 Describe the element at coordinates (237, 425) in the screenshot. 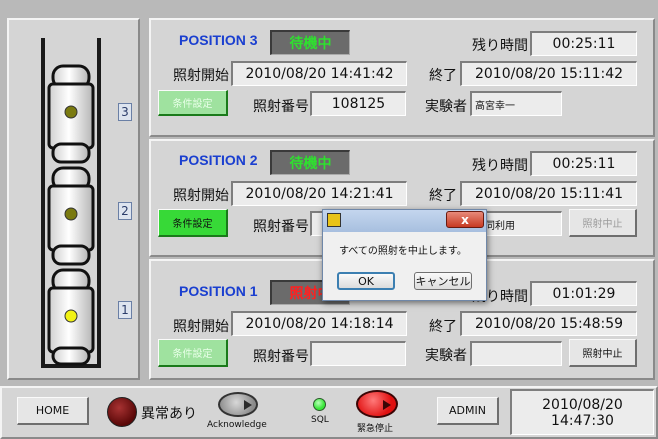

I see `acknowledge-label: Acknowledge` at that location.